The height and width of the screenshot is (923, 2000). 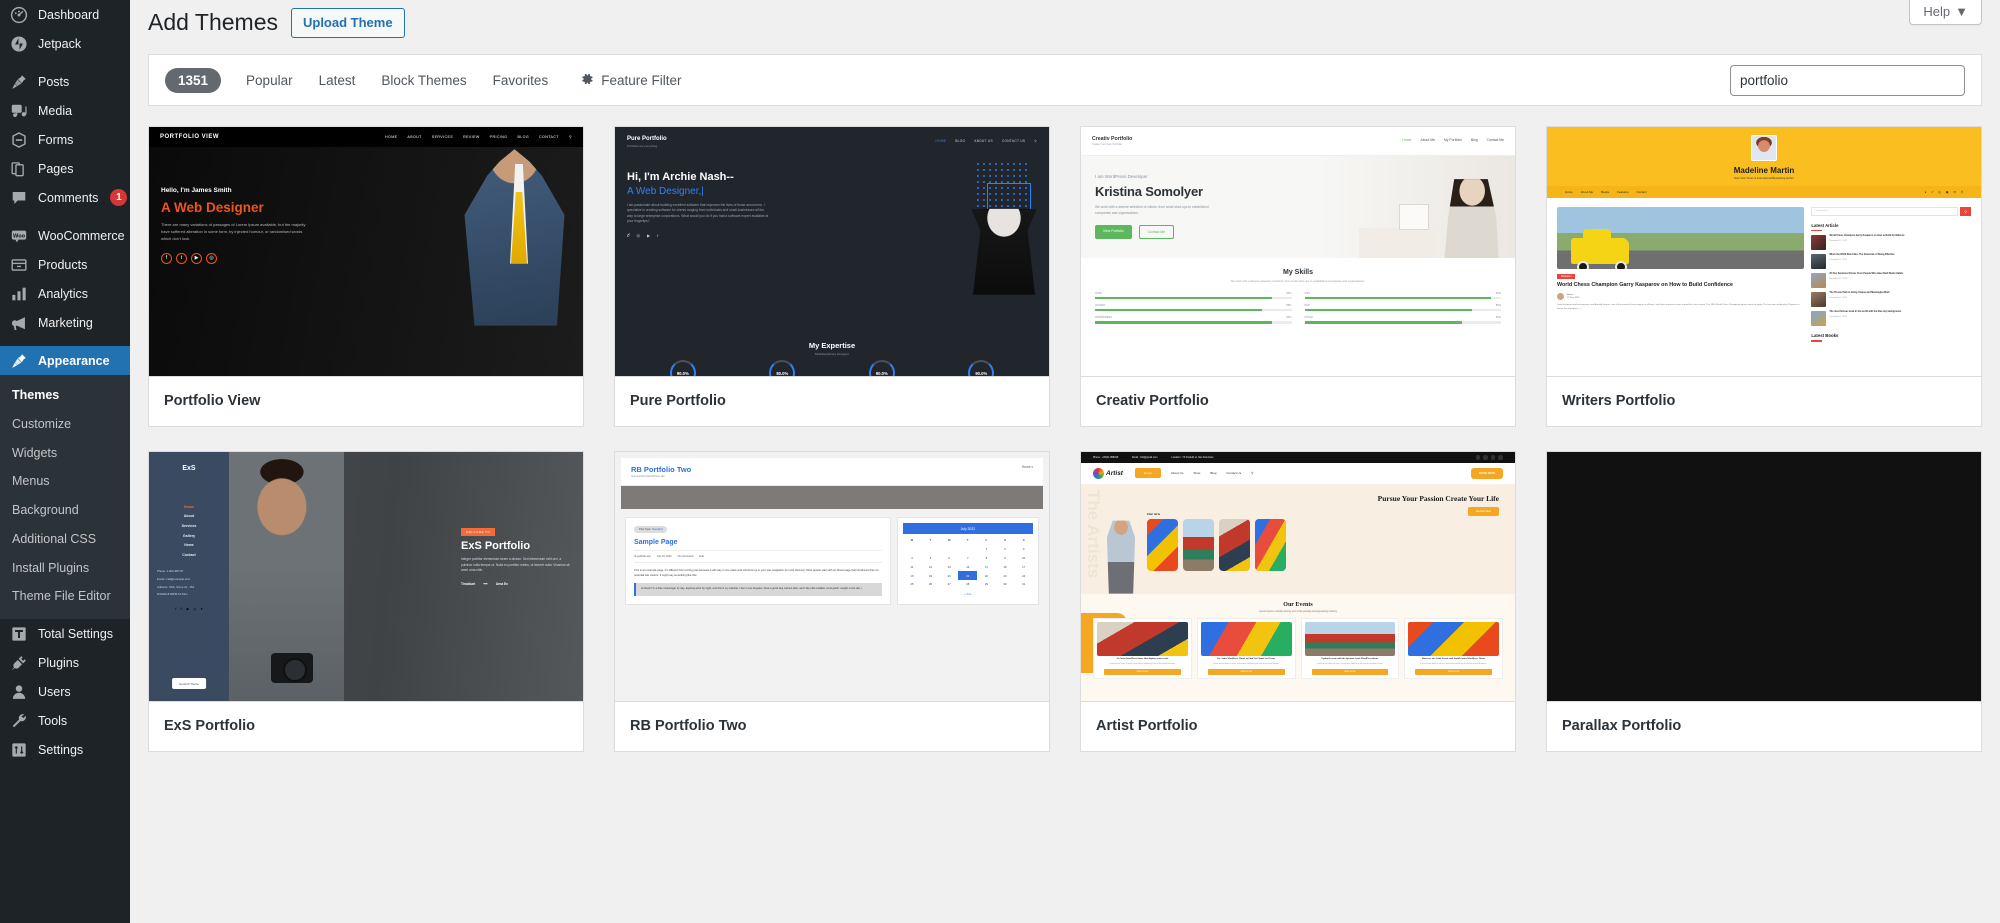 What do you see at coordinates (65, 81) in the screenshot?
I see `sidebar-item-posts: Posts` at bounding box center [65, 81].